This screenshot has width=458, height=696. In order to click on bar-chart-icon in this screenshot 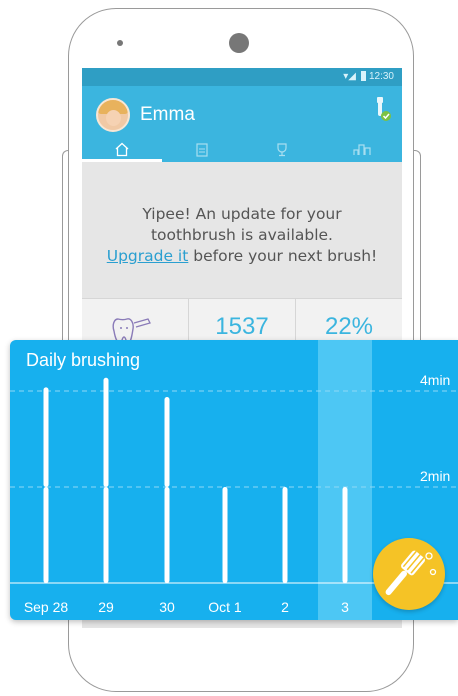, I will do `click(362, 149)`.